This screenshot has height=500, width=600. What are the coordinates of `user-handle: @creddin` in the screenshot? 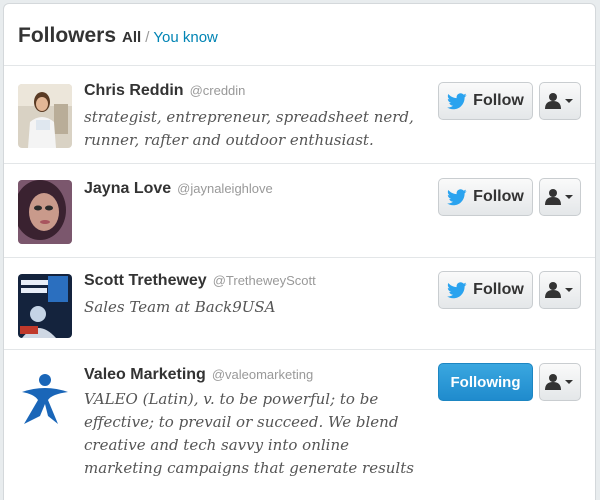 It's located at (218, 90).